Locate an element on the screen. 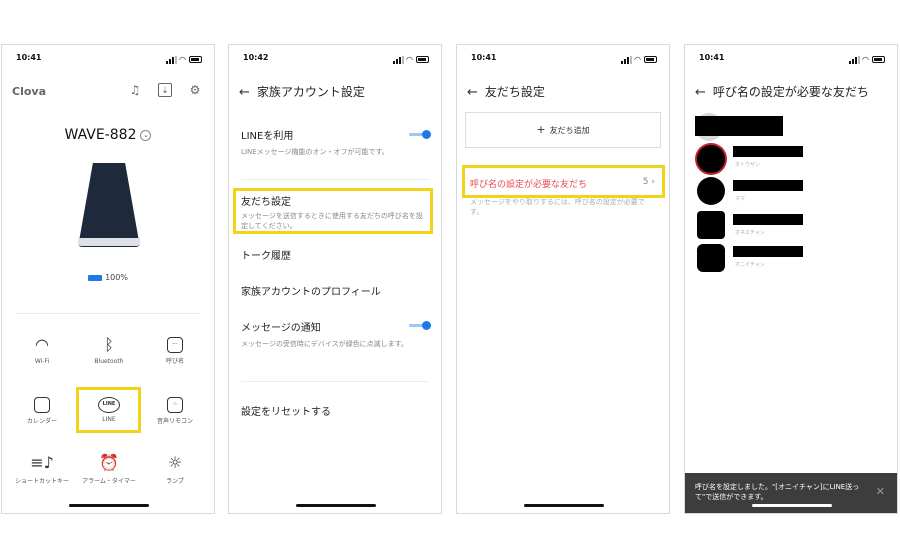 The width and height of the screenshot is (900, 560). line-use-toggle is located at coordinates (420, 134).